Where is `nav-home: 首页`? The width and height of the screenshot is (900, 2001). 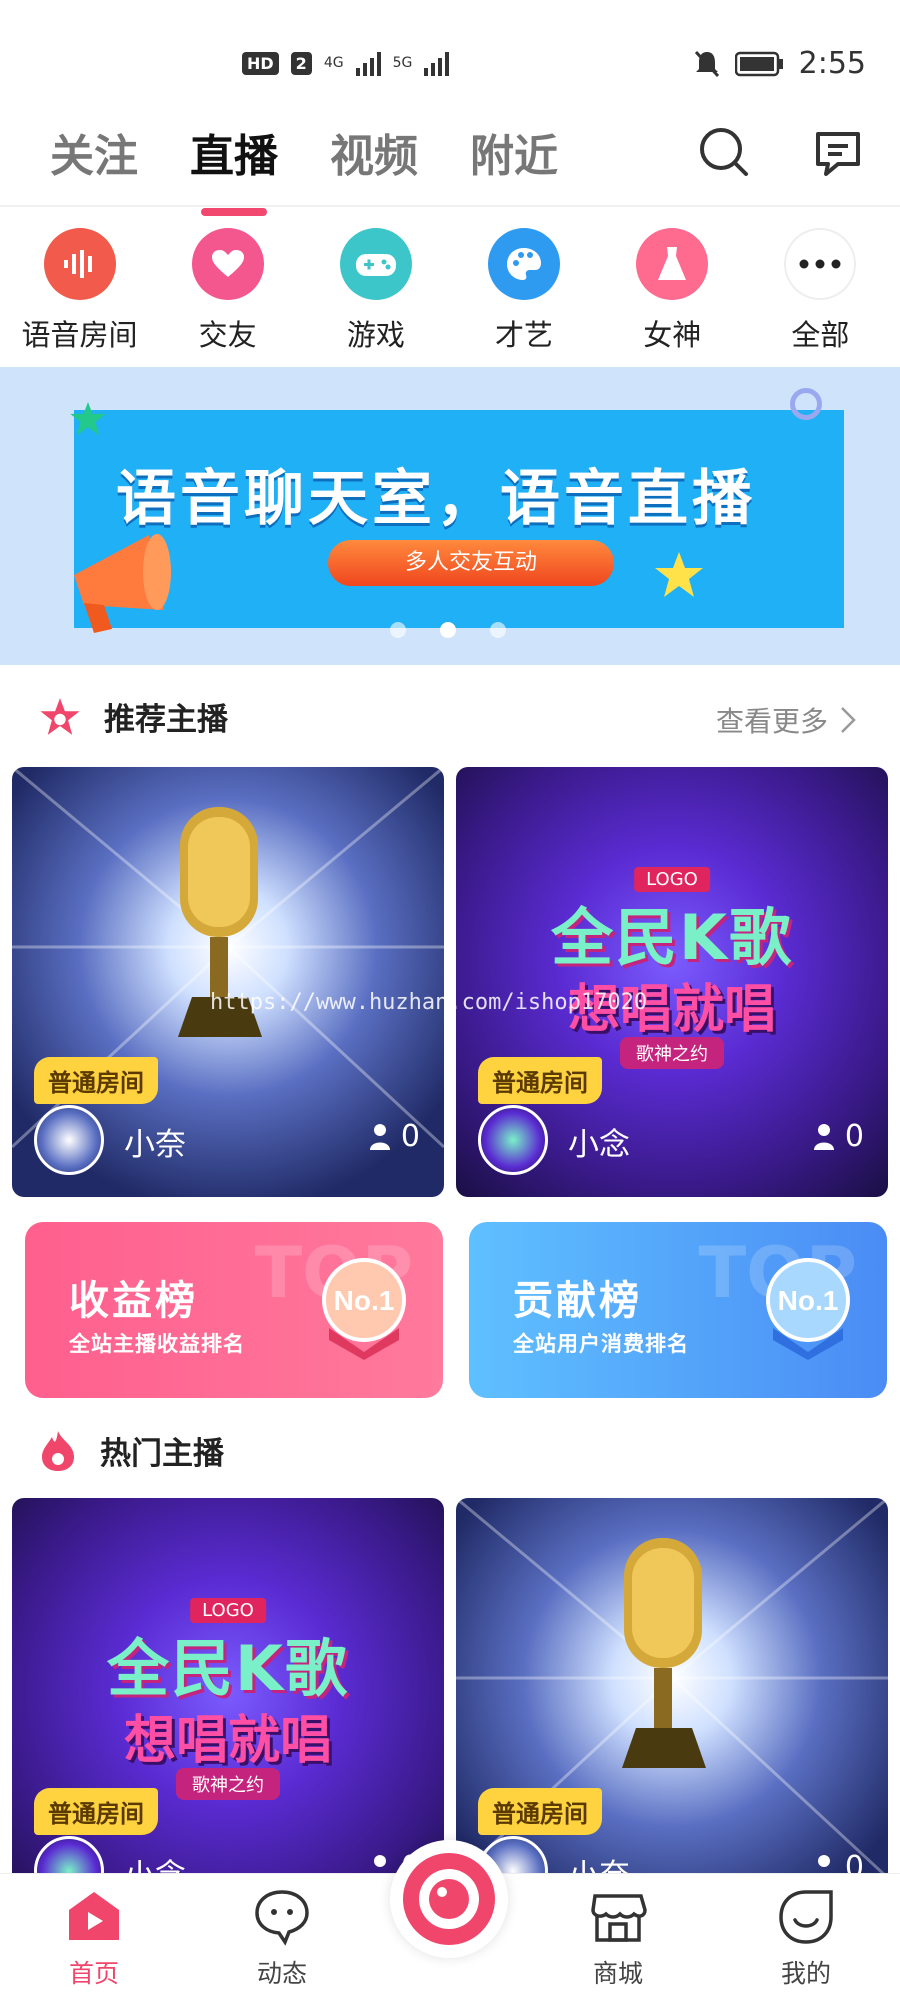 nav-home: 首页 is located at coordinates (94, 1939).